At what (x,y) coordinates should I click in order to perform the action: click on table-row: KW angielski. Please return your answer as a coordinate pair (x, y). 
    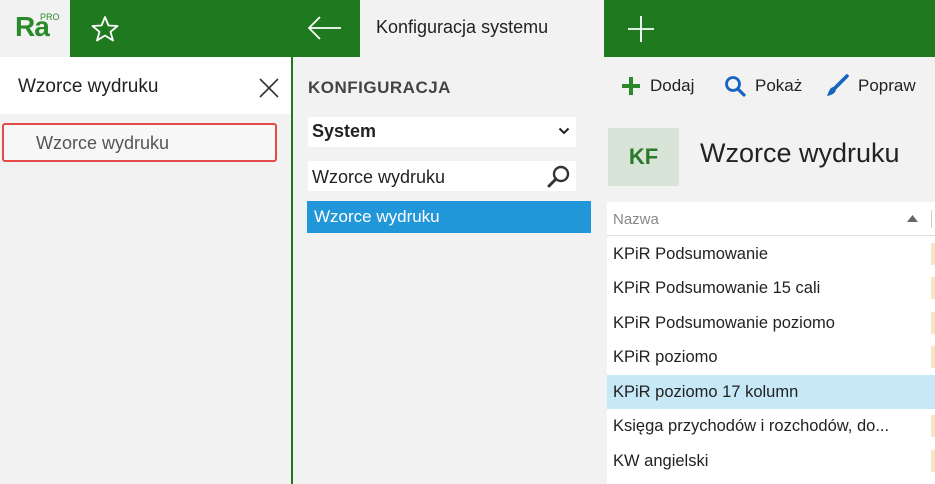
    Looking at the image, I should click on (771, 461).